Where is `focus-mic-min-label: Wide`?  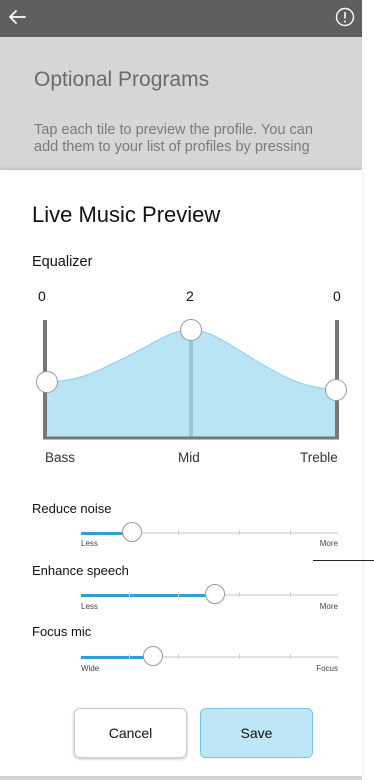 focus-mic-min-label: Wide is located at coordinates (90, 668).